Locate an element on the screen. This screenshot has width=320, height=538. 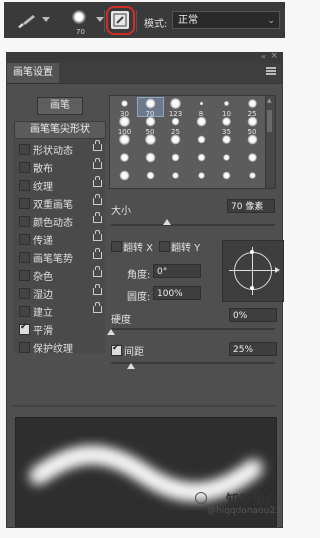
flip-x-checkbox is located at coordinates (116, 246).